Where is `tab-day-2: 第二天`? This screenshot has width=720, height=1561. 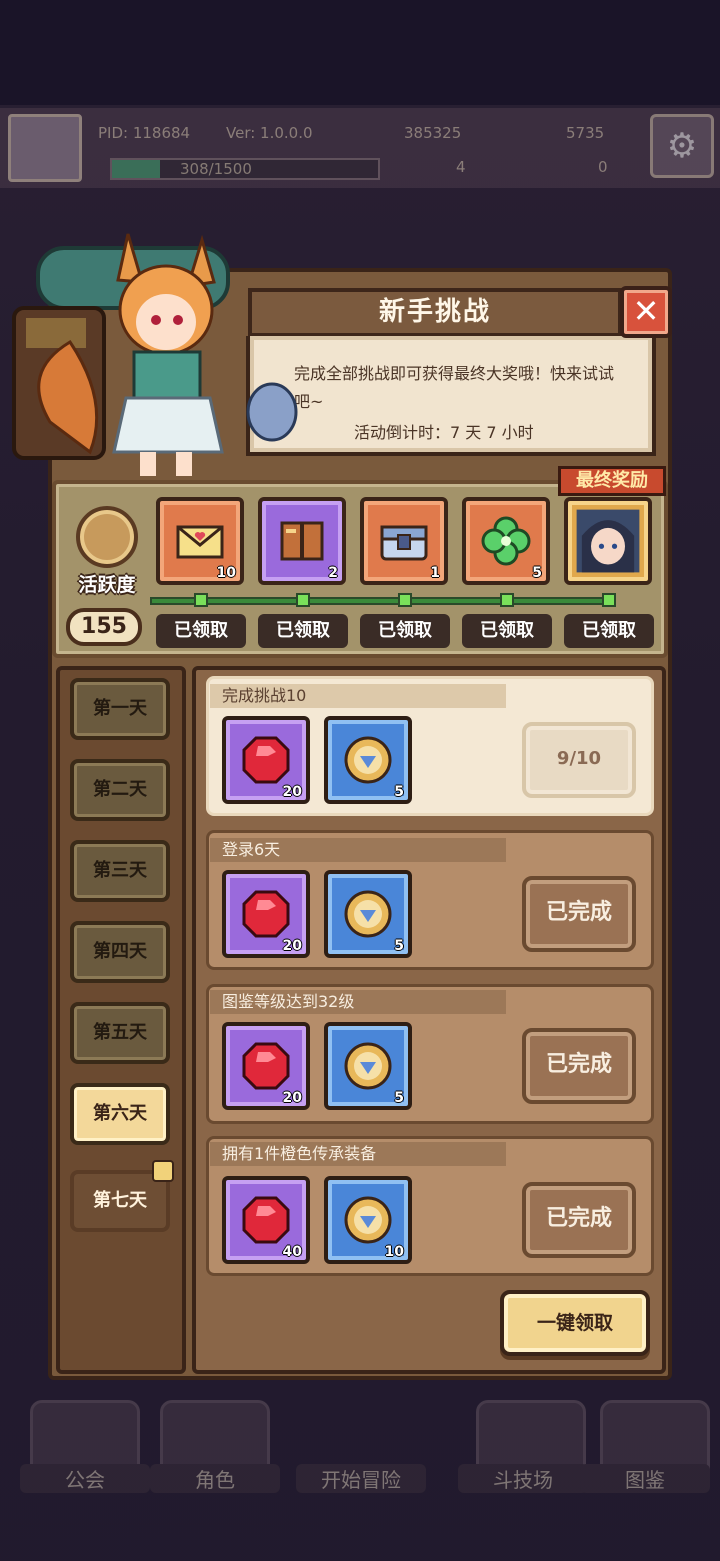
tab-day-2: 第二天 is located at coordinates (120, 790).